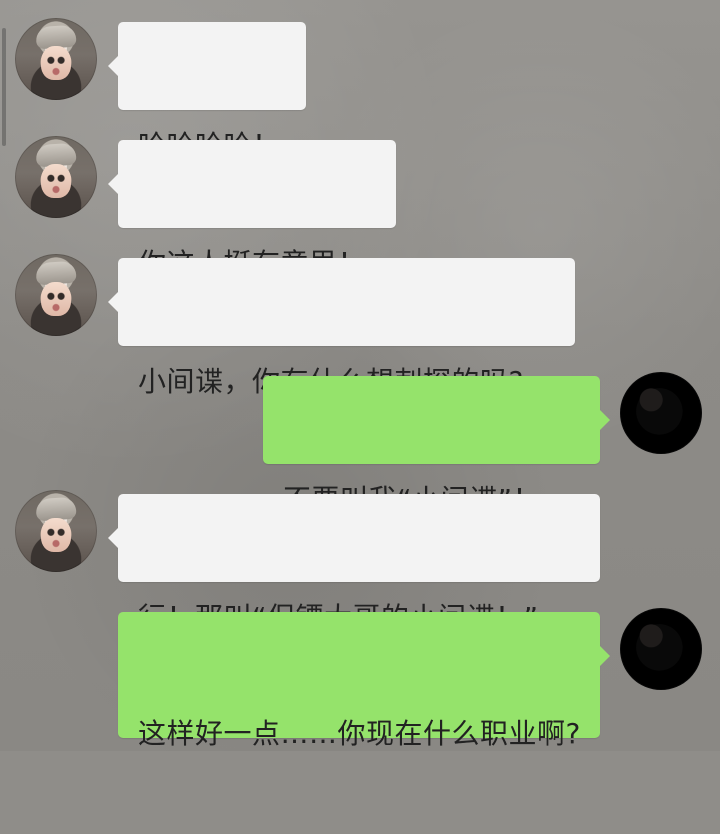 This screenshot has height=834, width=720. I want to click on message-bubble: 行！那叫“保镖大哥的小间谍！”, so click(354, 564).